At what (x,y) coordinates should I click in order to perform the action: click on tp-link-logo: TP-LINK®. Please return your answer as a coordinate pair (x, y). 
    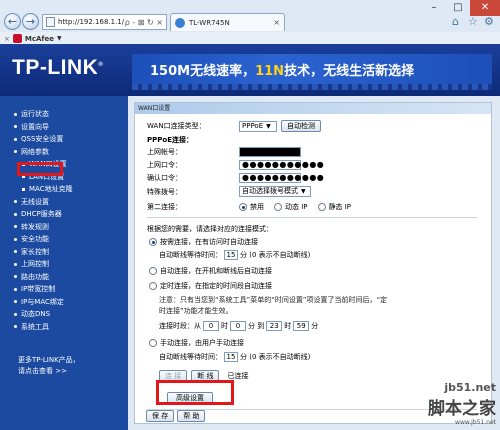
    Looking at the image, I should click on (57, 68).